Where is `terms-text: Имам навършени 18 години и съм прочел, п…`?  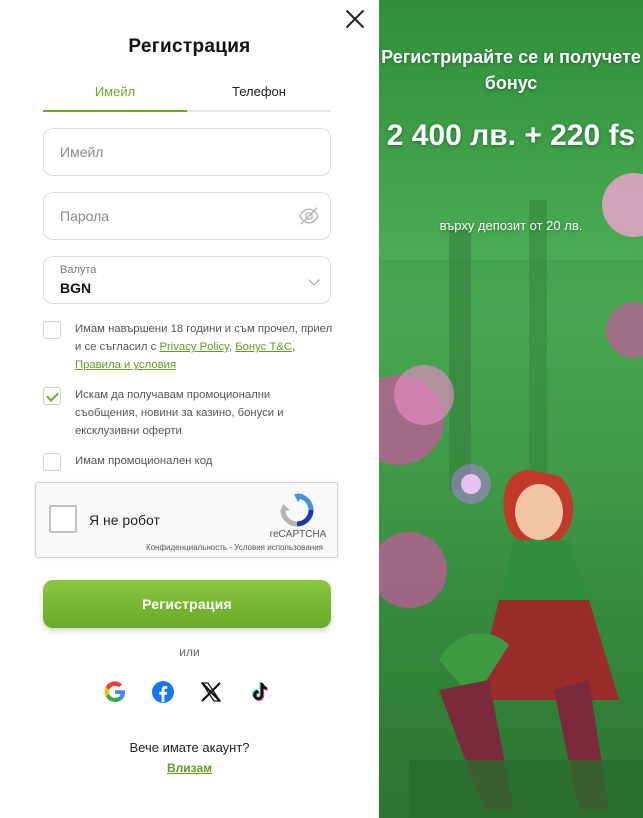
terms-text: Имам навършени 18 години и съм прочел, п… is located at coordinates (204, 347).